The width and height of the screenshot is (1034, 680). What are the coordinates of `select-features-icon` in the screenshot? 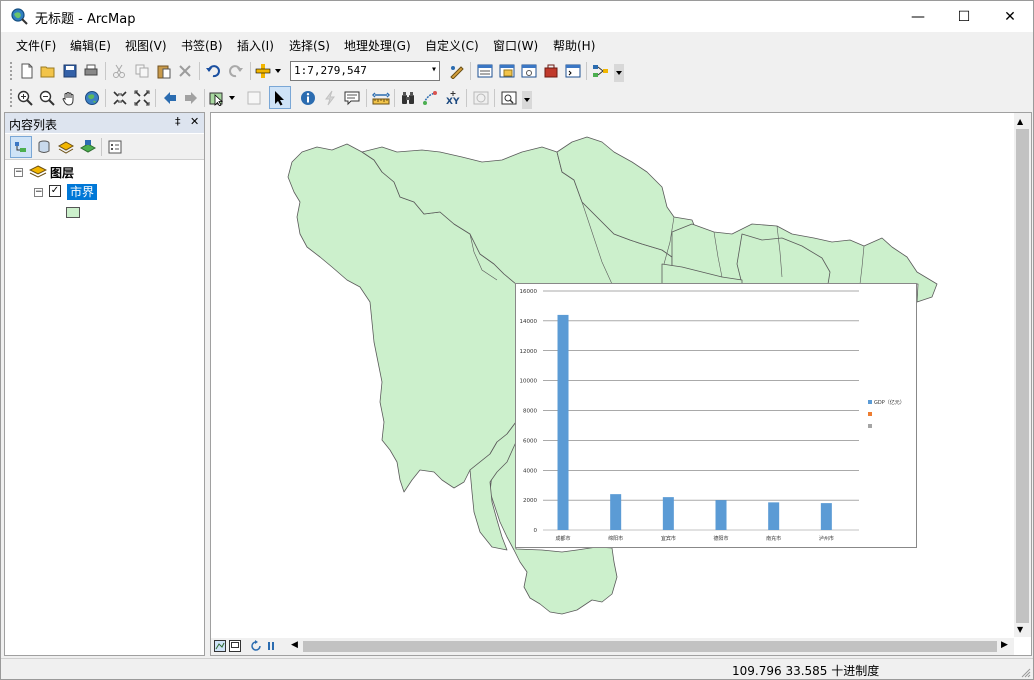 It's located at (223, 98).